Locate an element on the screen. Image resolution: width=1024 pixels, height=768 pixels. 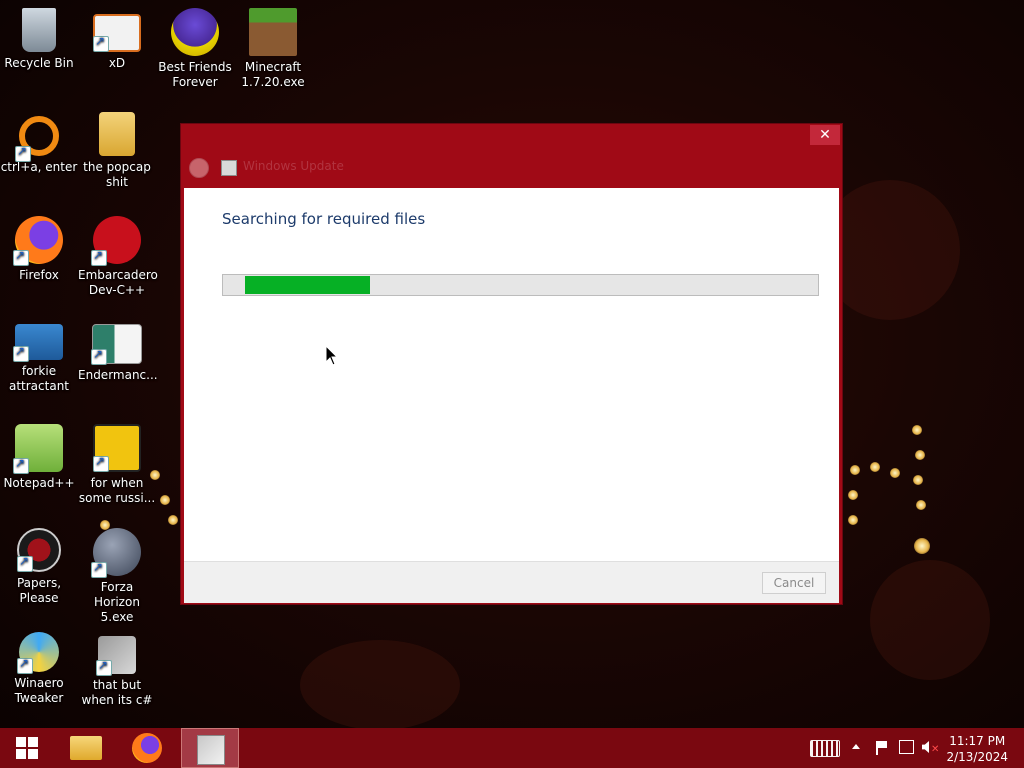
desktop-icon-embarcadero-dev-cpp: Embarcadero Dev-C++ is located at coordinates (118, 257).